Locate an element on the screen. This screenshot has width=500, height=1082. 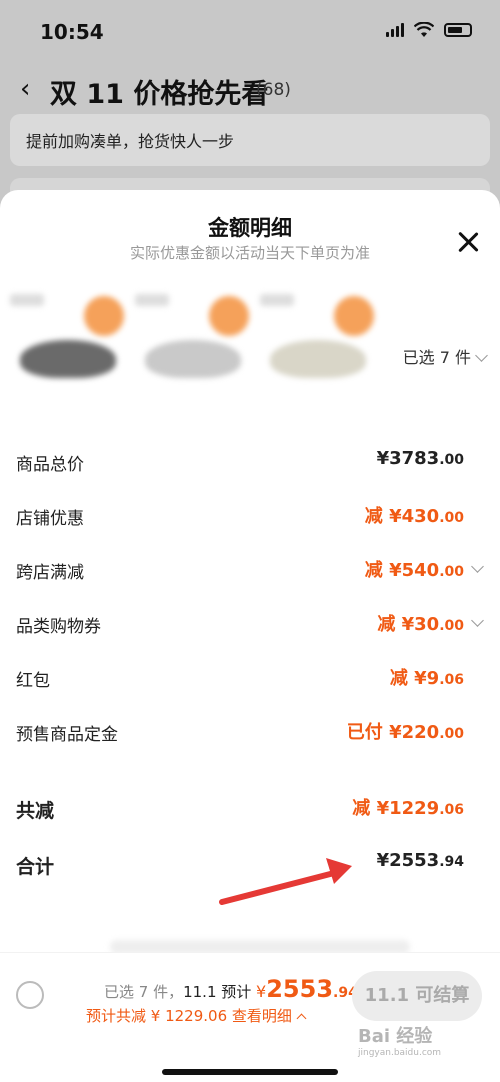
selected-items-label: 已选 7 件 is located at coordinates (436, 357).